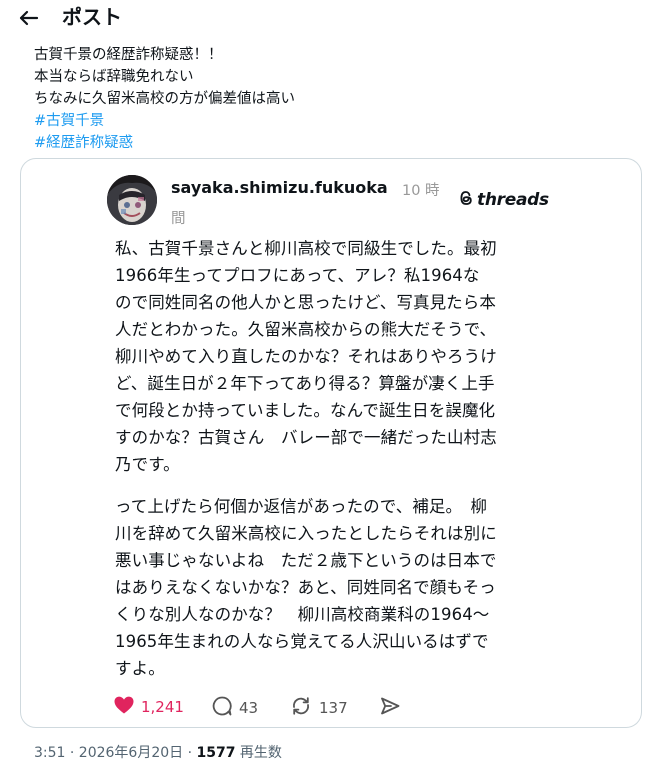 This screenshot has width=658, height=768. I want to click on top-bar: ポスト, so click(329, 18).